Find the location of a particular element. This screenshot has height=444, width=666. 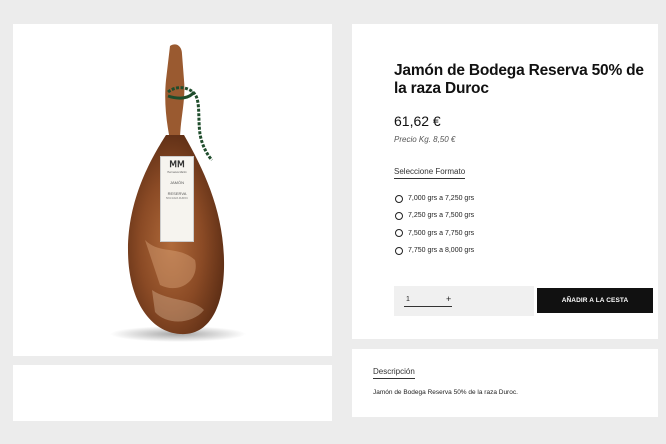

quantity-underline is located at coordinates (428, 306).